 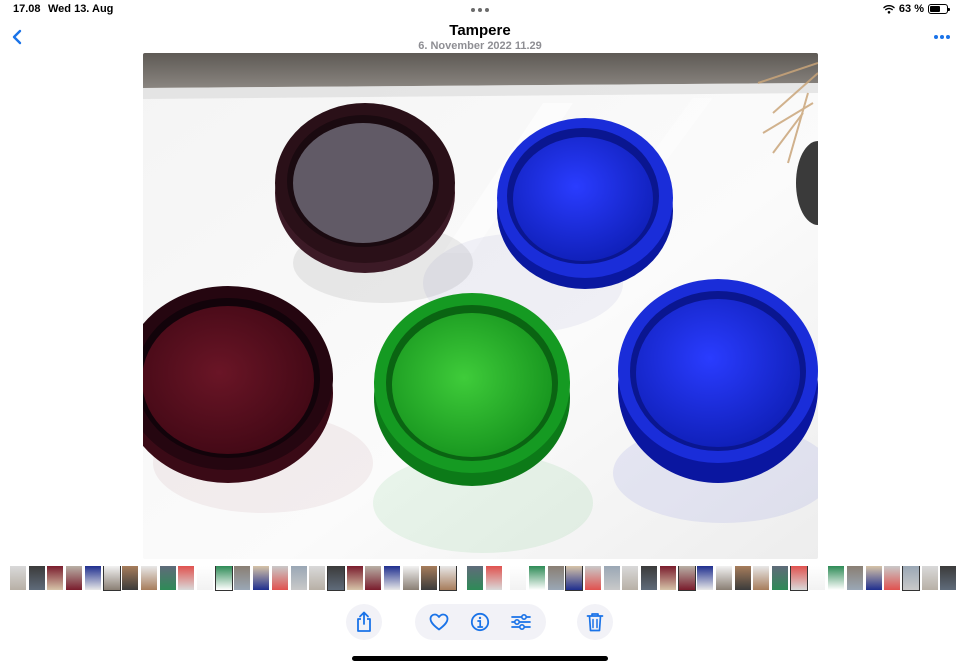 I want to click on heart-icon, so click(x=439, y=622).